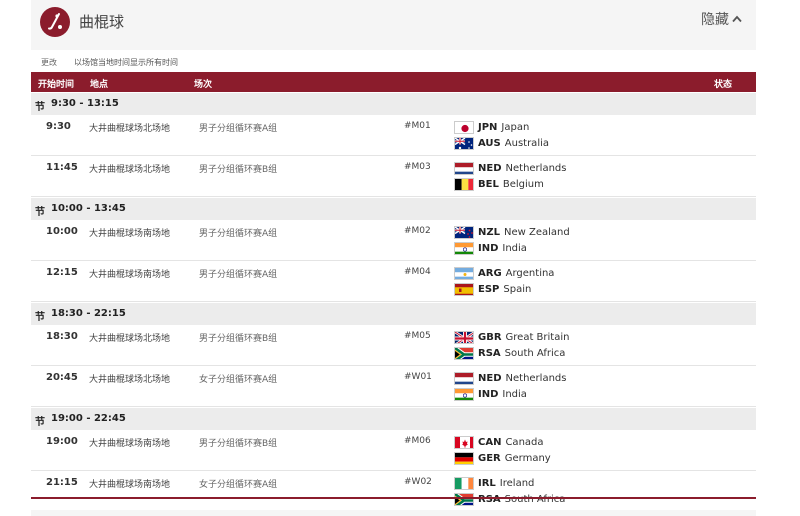 Image resolution: width=800 pixels, height=516 pixels. Describe the element at coordinates (238, 485) in the screenshot. I see `match-event: 女子分组循环赛A组` at that location.